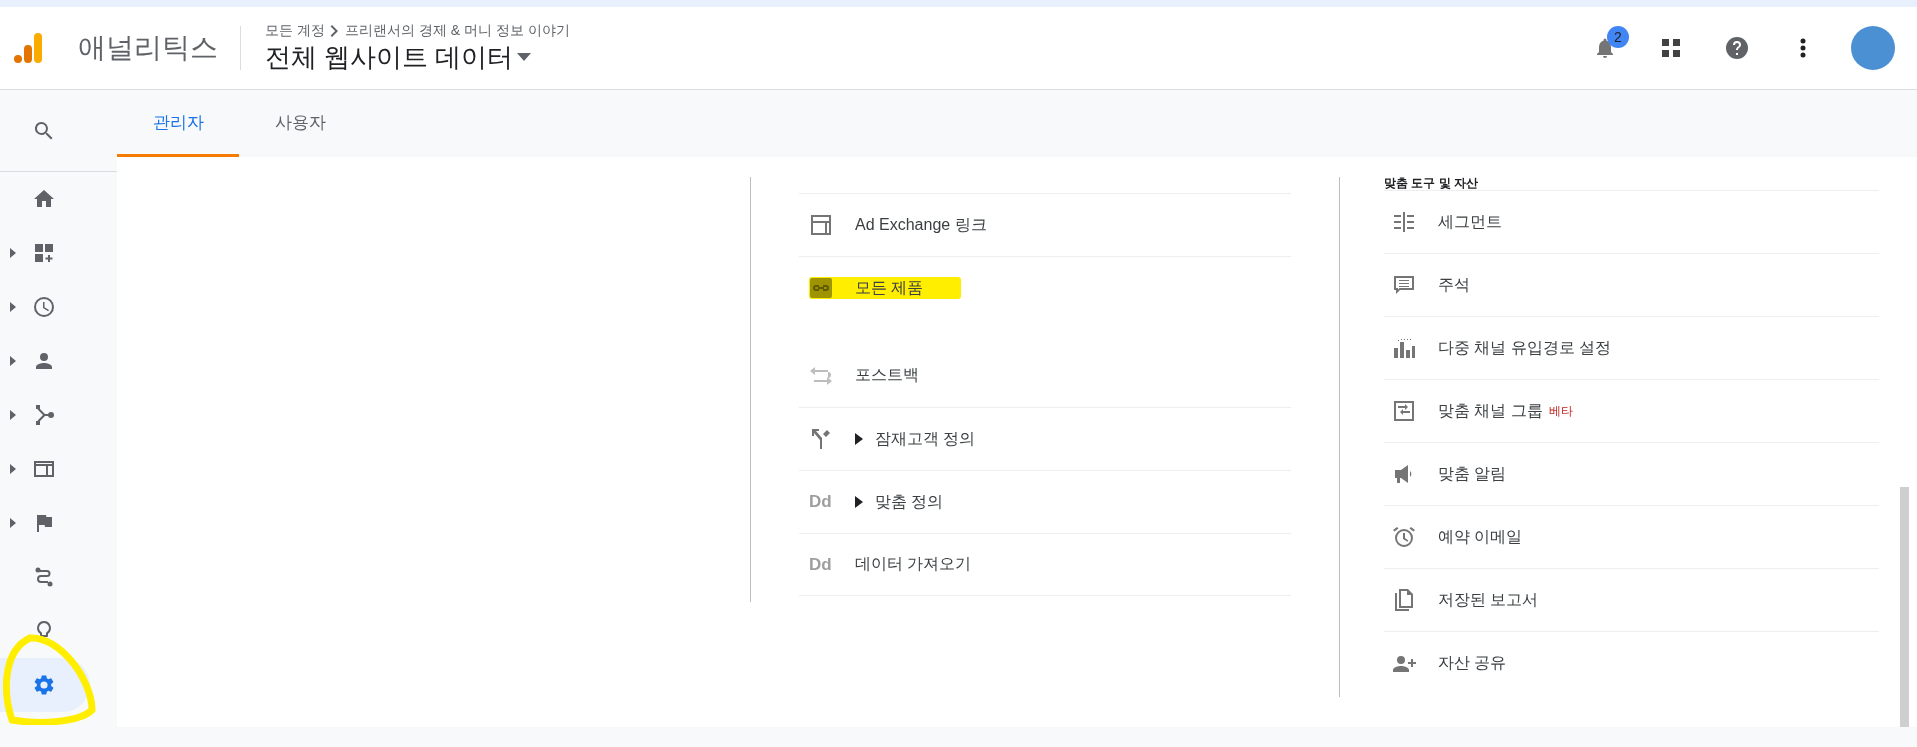 This screenshot has width=1917, height=747. I want to click on tab: 관리자, so click(178, 123).